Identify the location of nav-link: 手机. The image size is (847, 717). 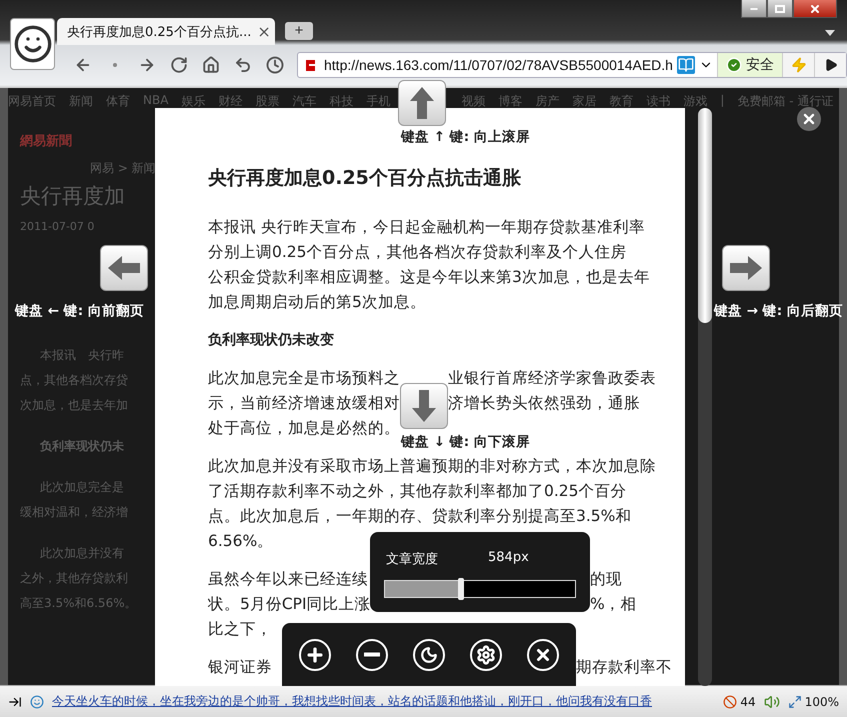
(378, 101).